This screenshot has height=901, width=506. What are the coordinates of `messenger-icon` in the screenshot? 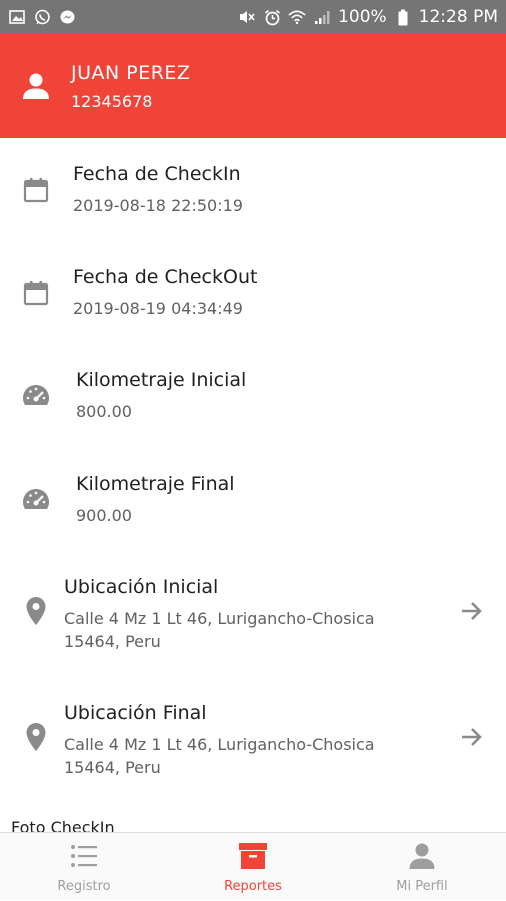 It's located at (67, 17).